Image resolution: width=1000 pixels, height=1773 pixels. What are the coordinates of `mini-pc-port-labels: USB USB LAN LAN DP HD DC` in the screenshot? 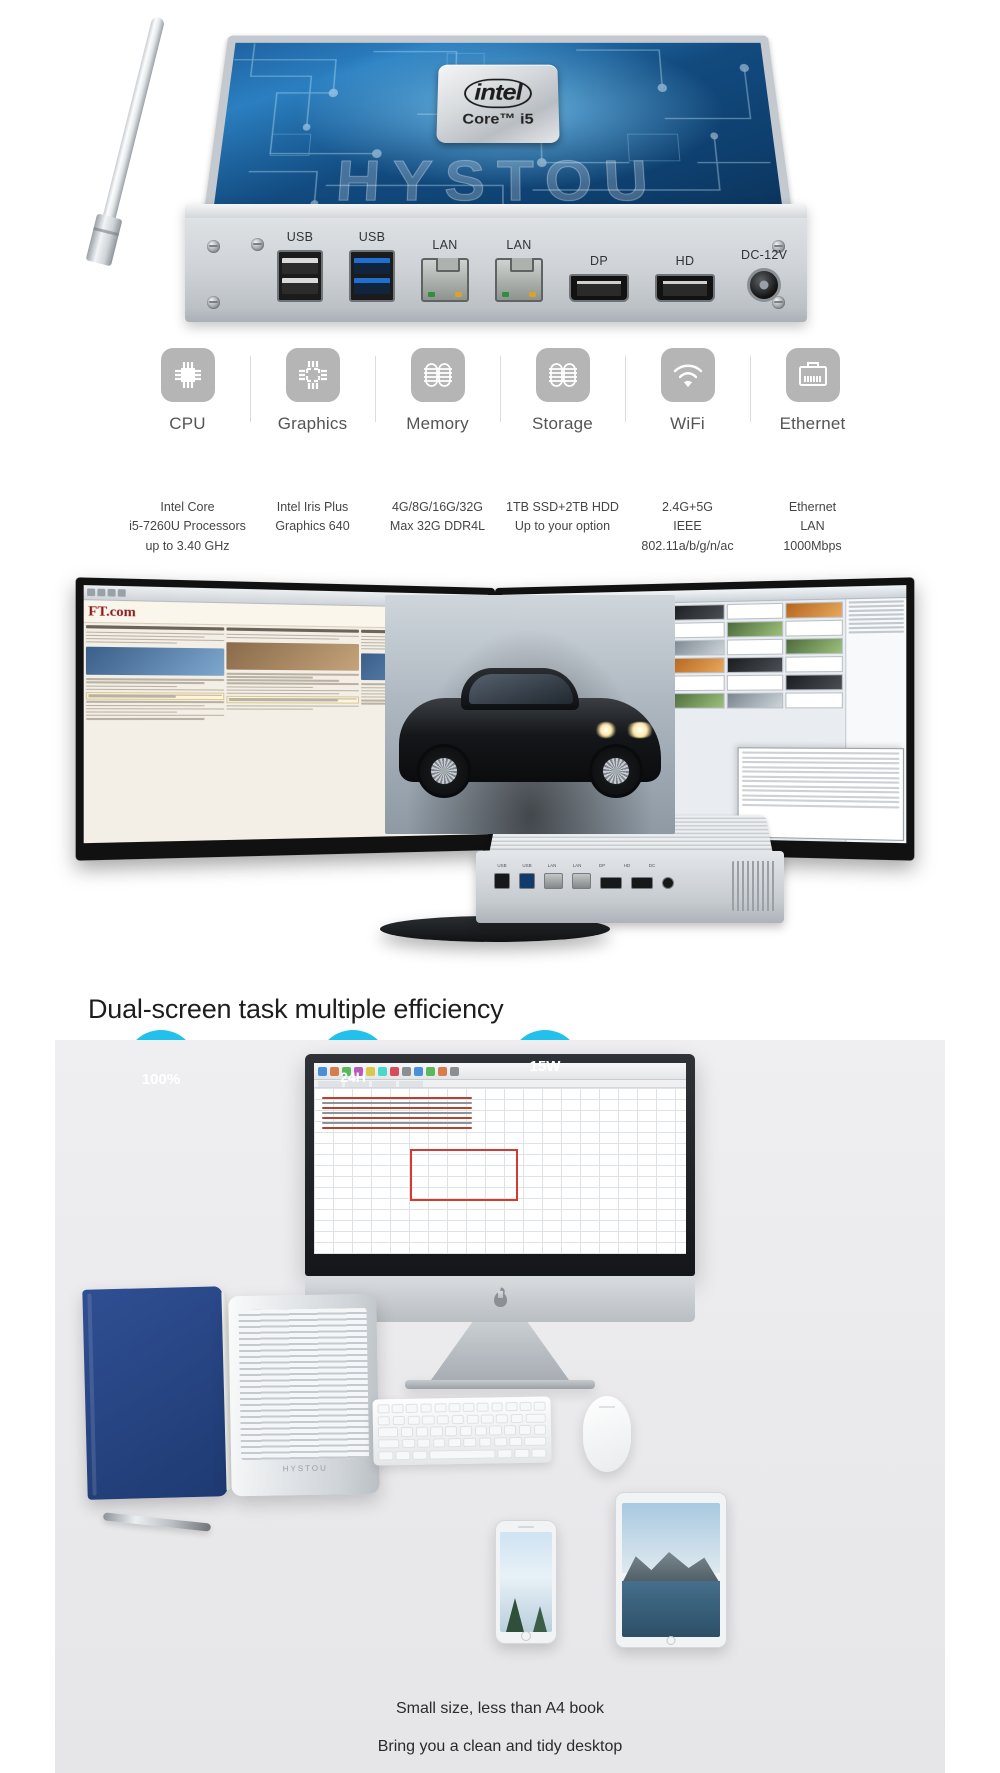 It's located at (576, 865).